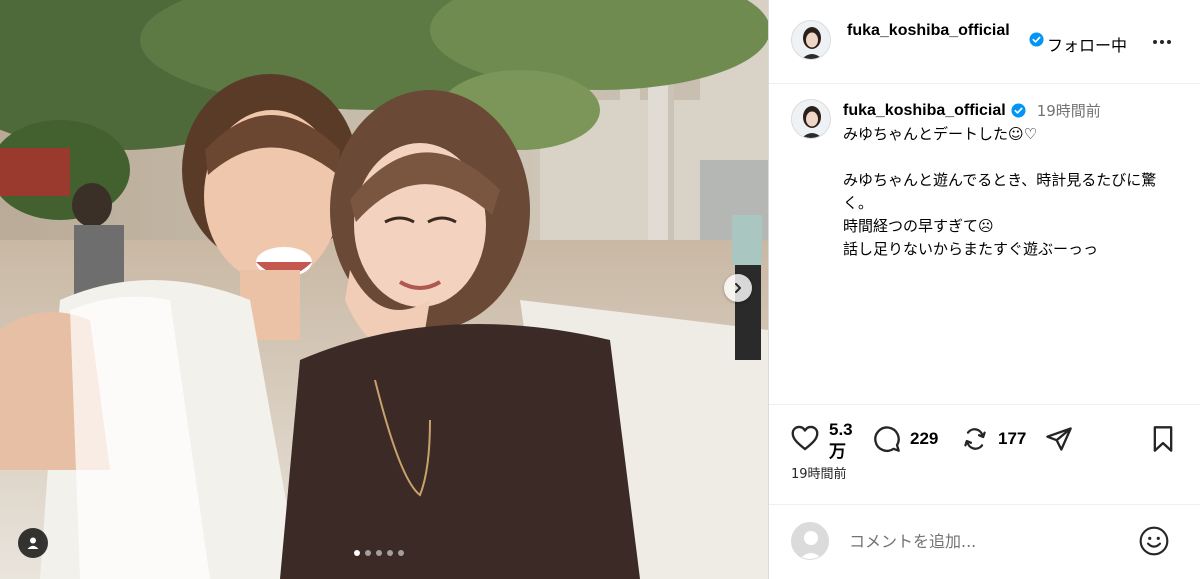 The height and width of the screenshot is (579, 1200). I want to click on caption-line, so click(1008, 157).